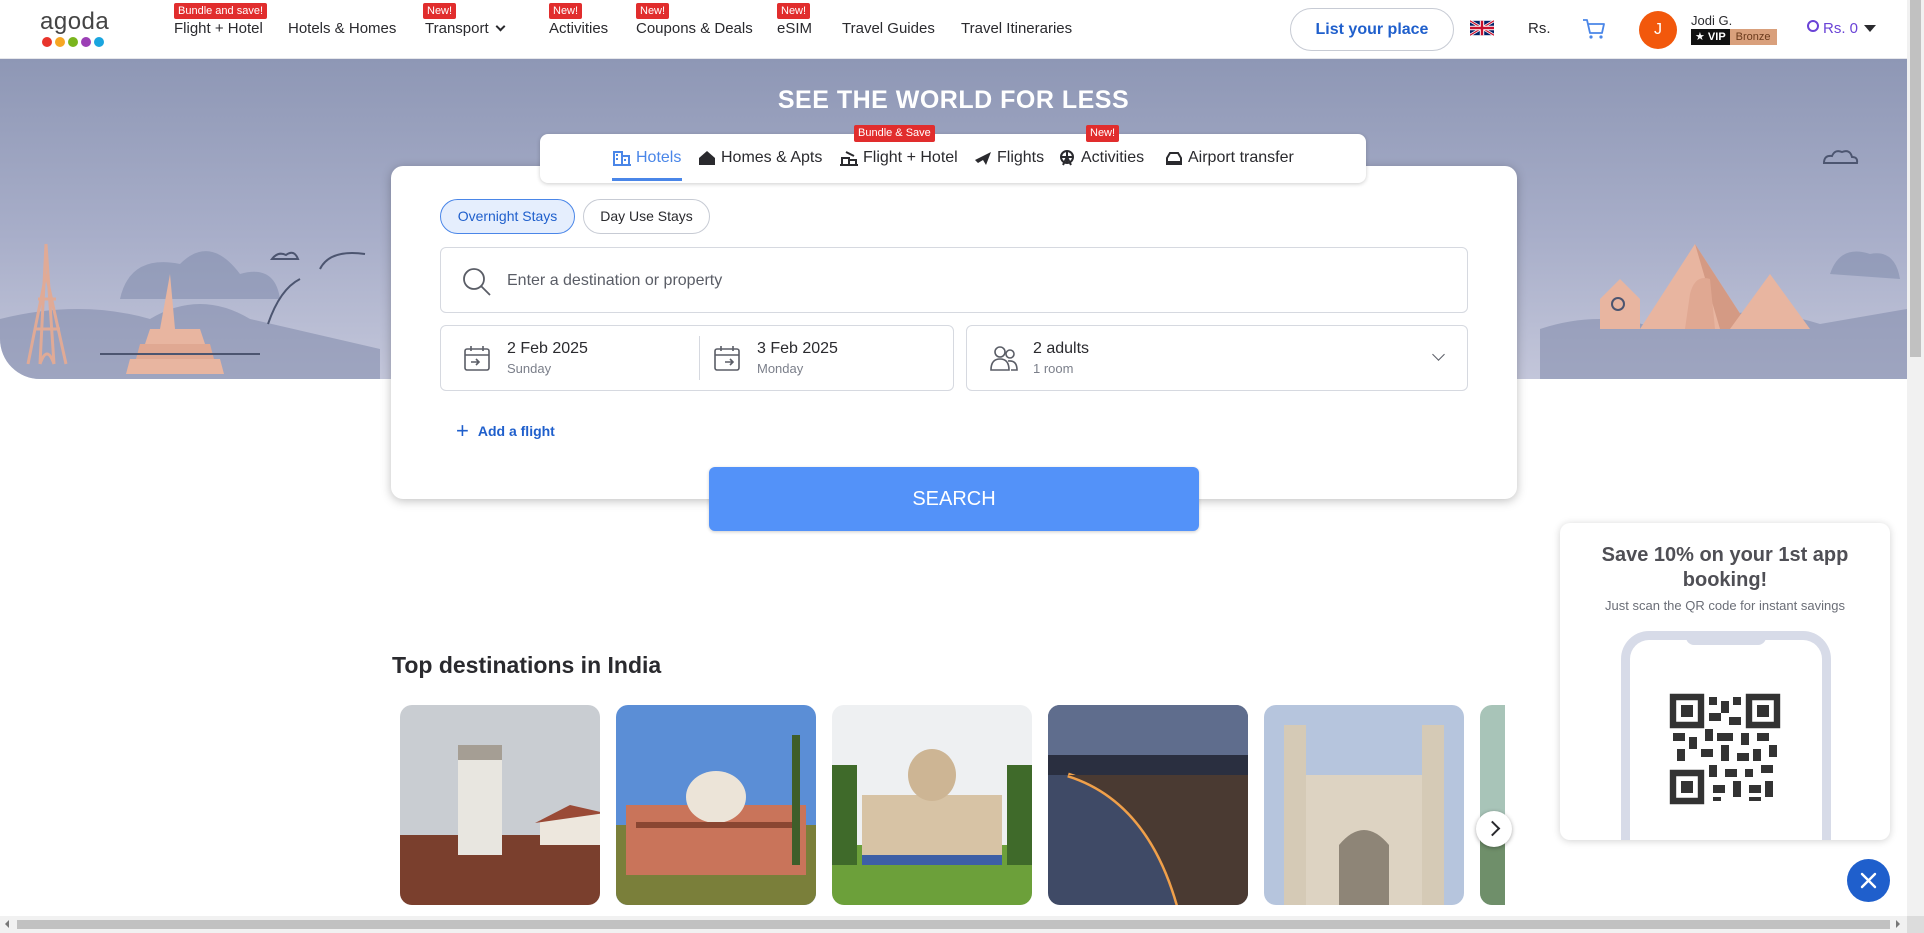 Image resolution: width=1924 pixels, height=933 pixels. What do you see at coordinates (1061, 348) in the screenshot?
I see `adults-count: 2 adults` at bounding box center [1061, 348].